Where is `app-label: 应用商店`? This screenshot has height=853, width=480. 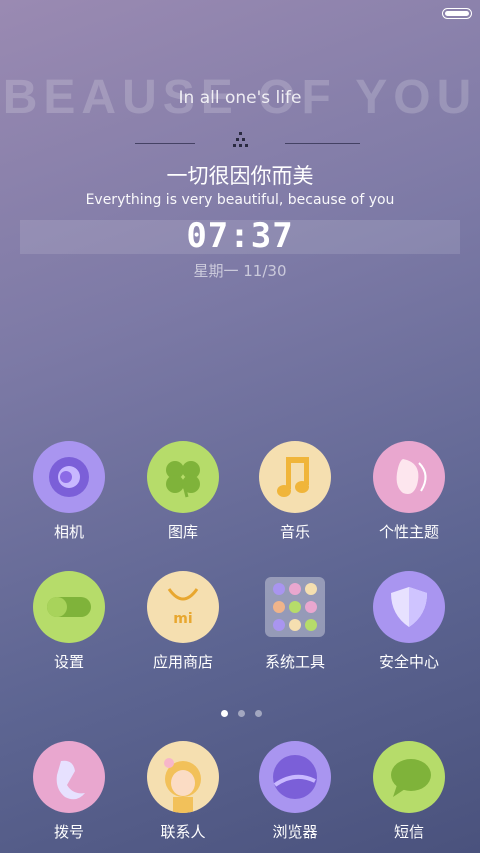 app-label: 应用商店 is located at coordinates (182, 662).